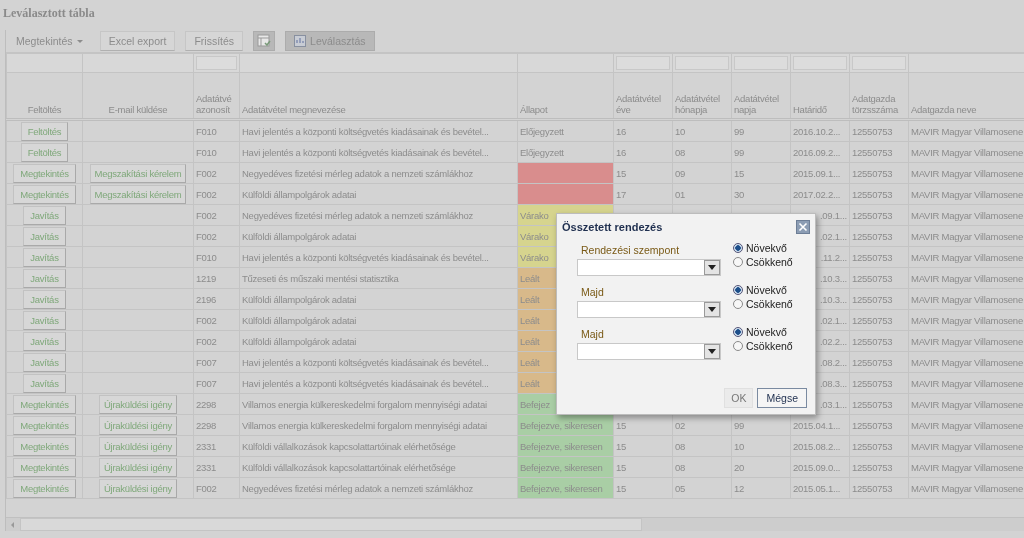 The width and height of the screenshot is (1024, 538). I want to click on dialog-button: Mégse, so click(782, 398).